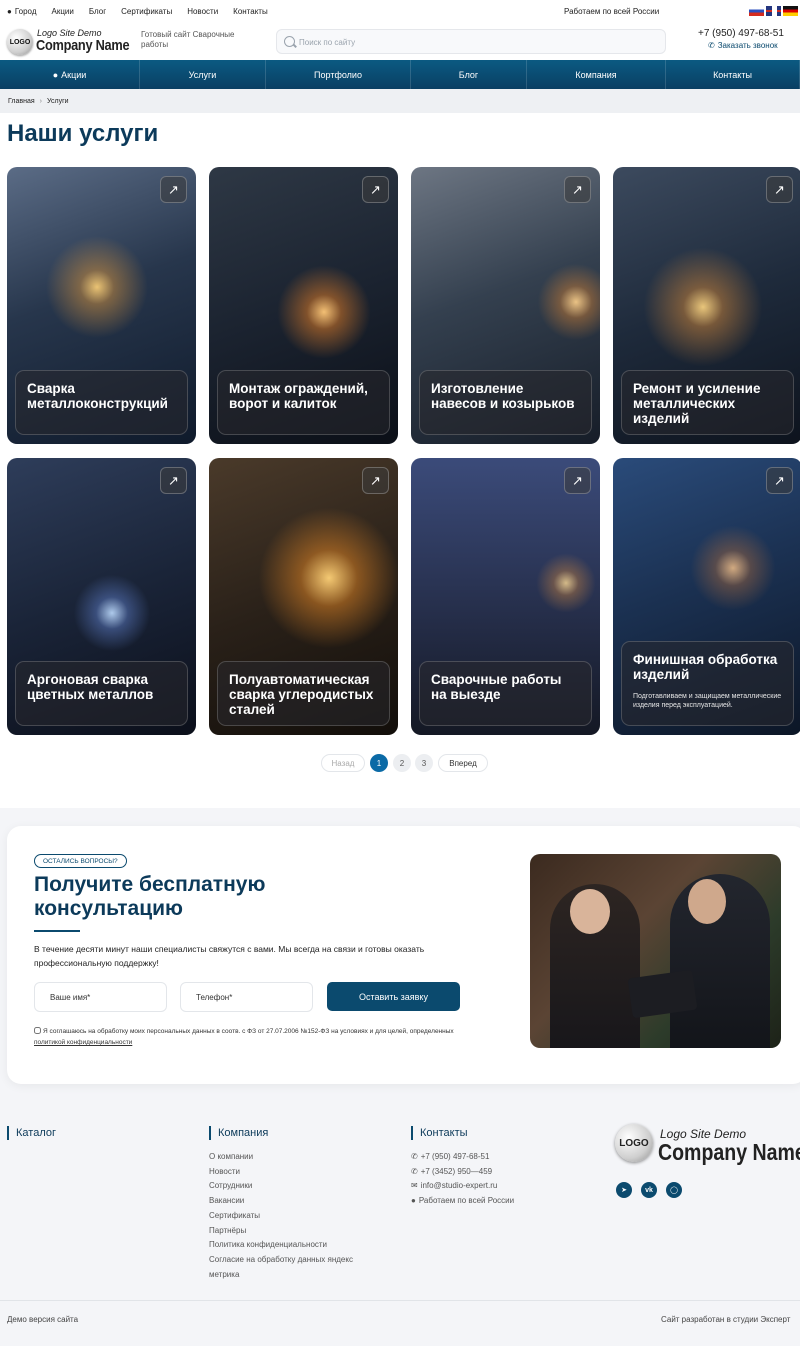 The image size is (800, 1346). What do you see at coordinates (338, 74) in the screenshot?
I see `nav-item-portfolio: Портфолио` at bounding box center [338, 74].